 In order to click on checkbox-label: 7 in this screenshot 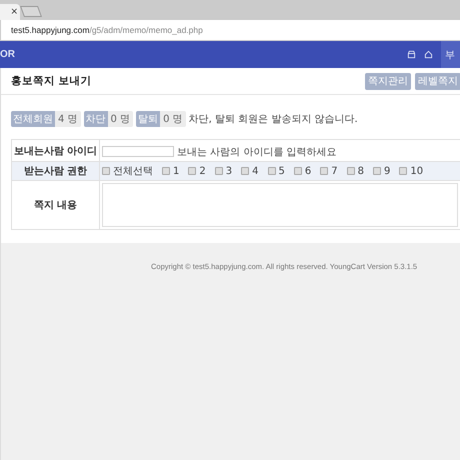, I will do `click(334, 171)`.